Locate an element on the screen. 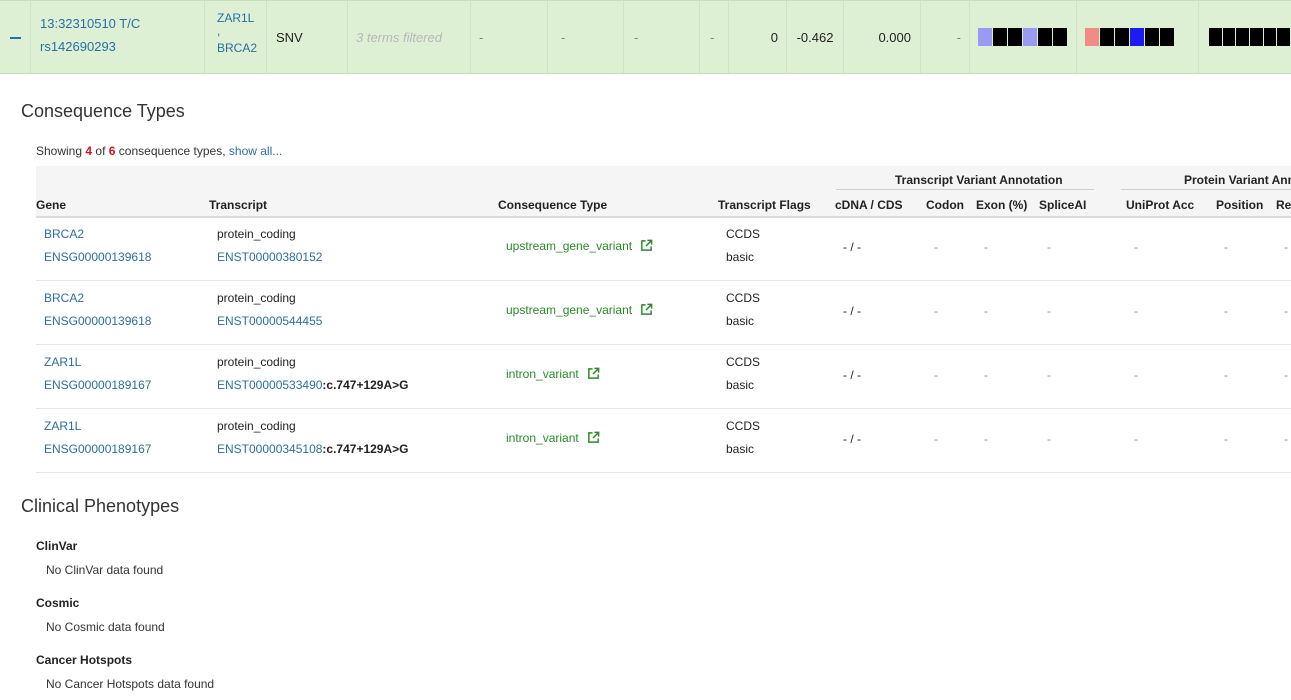  cdna-value: - / - is located at coordinates (852, 311).